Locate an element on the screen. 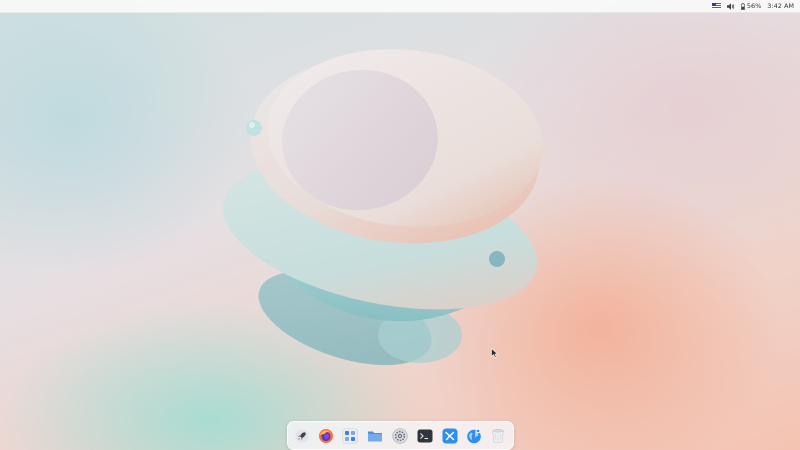  dock is located at coordinates (400, 435).